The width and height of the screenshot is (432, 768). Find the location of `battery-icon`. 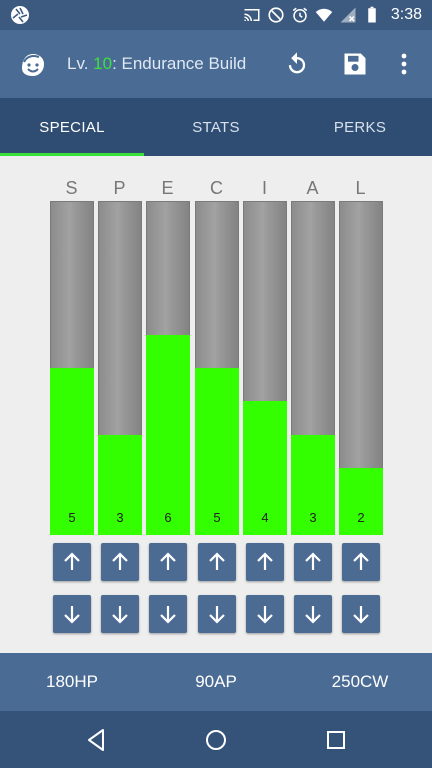

battery-icon is located at coordinates (372, 14).